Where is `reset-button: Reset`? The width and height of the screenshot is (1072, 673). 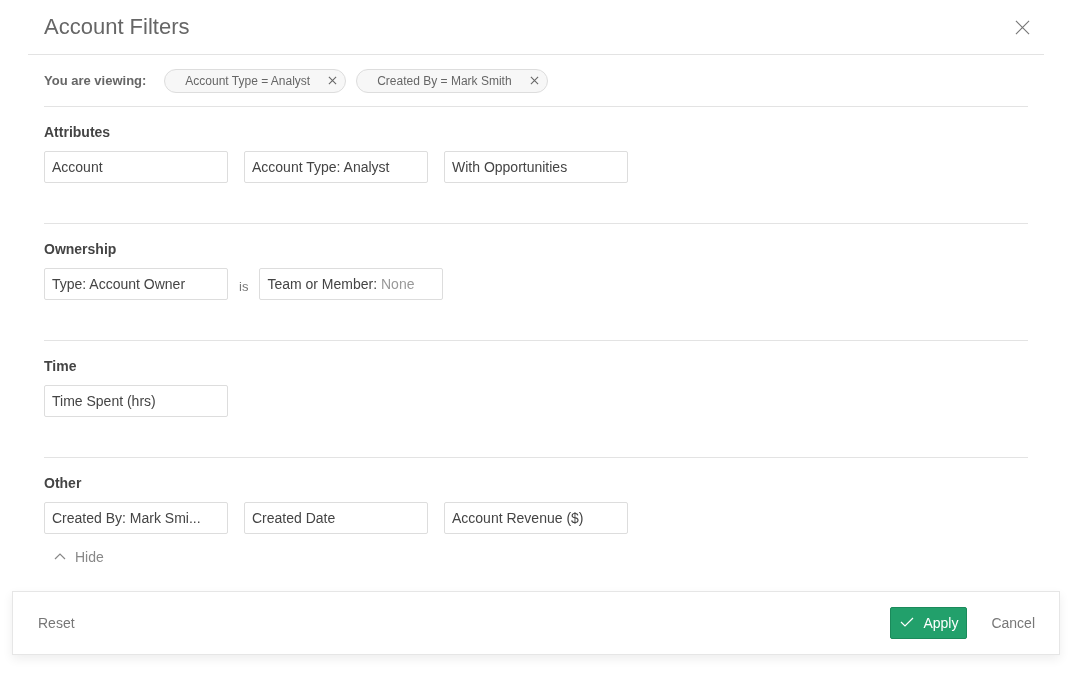 reset-button: Reset is located at coordinates (56, 623).